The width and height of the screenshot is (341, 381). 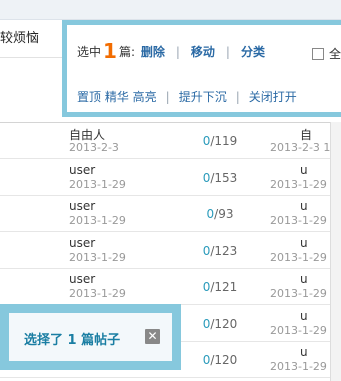 I want to click on delete-button: 删除, so click(x=153, y=52).